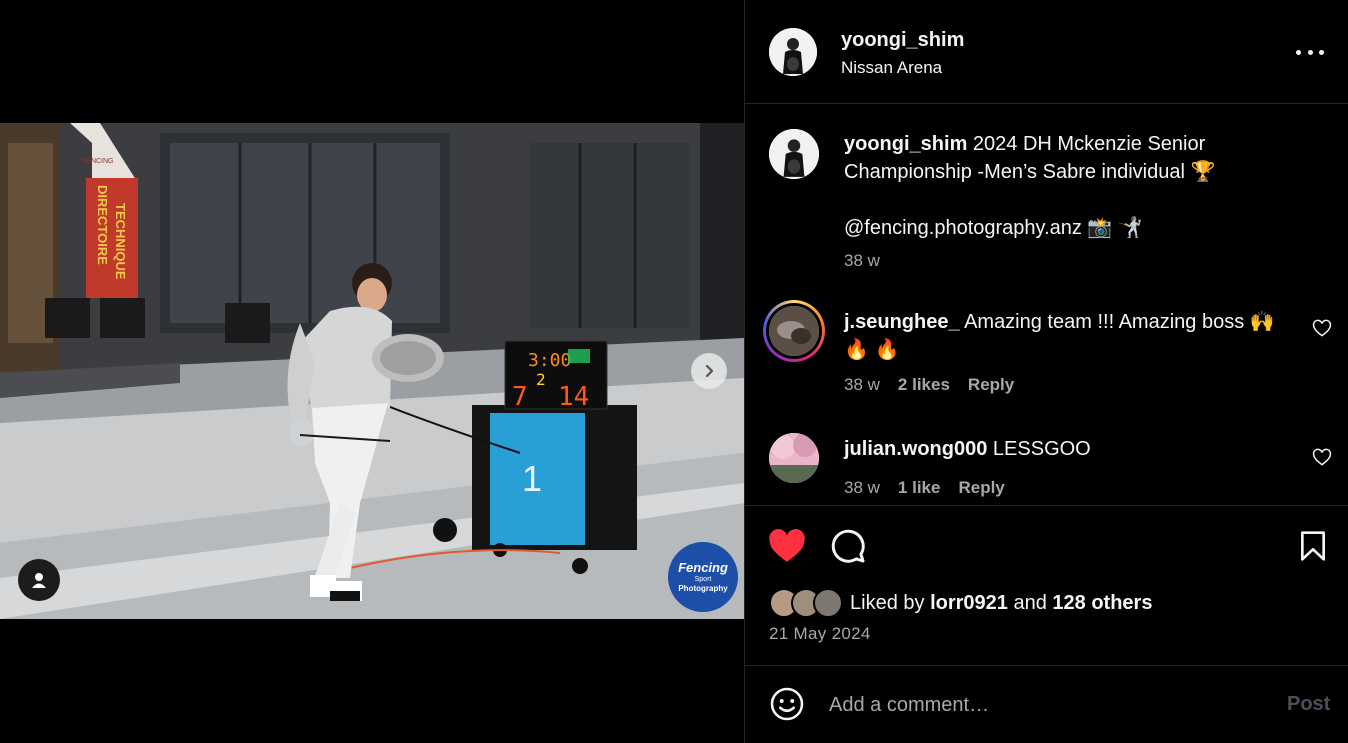  What do you see at coordinates (120, 241) in the screenshot?
I see `svg-text: TECHNIQUE` at bounding box center [120, 241].